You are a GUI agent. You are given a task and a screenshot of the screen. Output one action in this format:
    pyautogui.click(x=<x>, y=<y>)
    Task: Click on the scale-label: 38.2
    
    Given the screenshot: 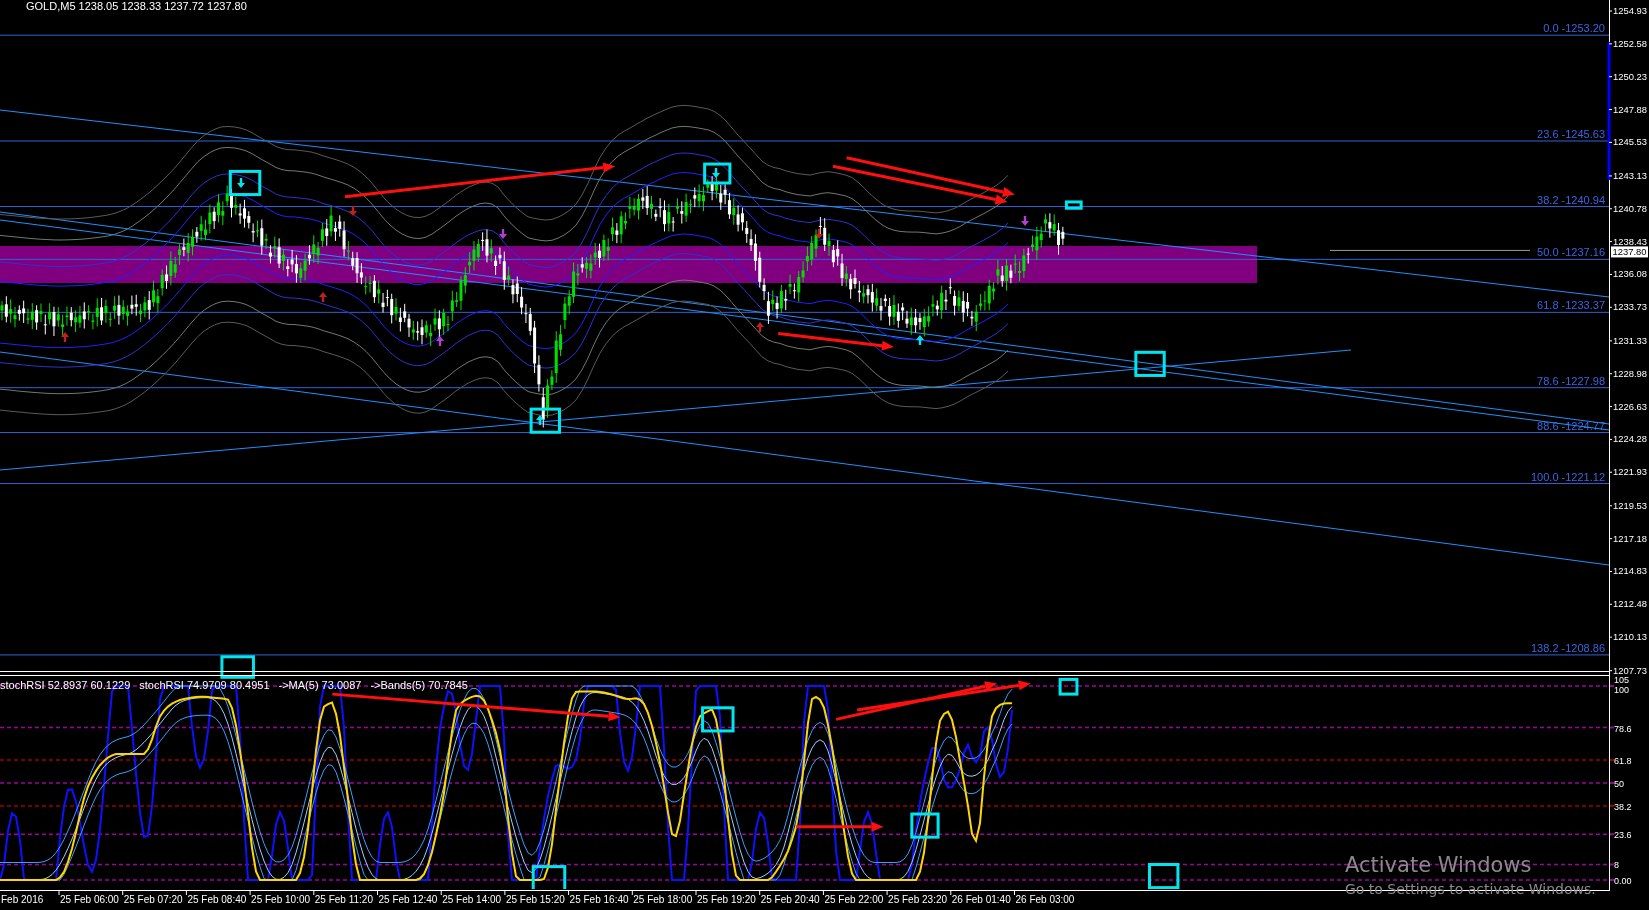 What is the action you would take?
    pyautogui.click(x=1623, y=806)
    